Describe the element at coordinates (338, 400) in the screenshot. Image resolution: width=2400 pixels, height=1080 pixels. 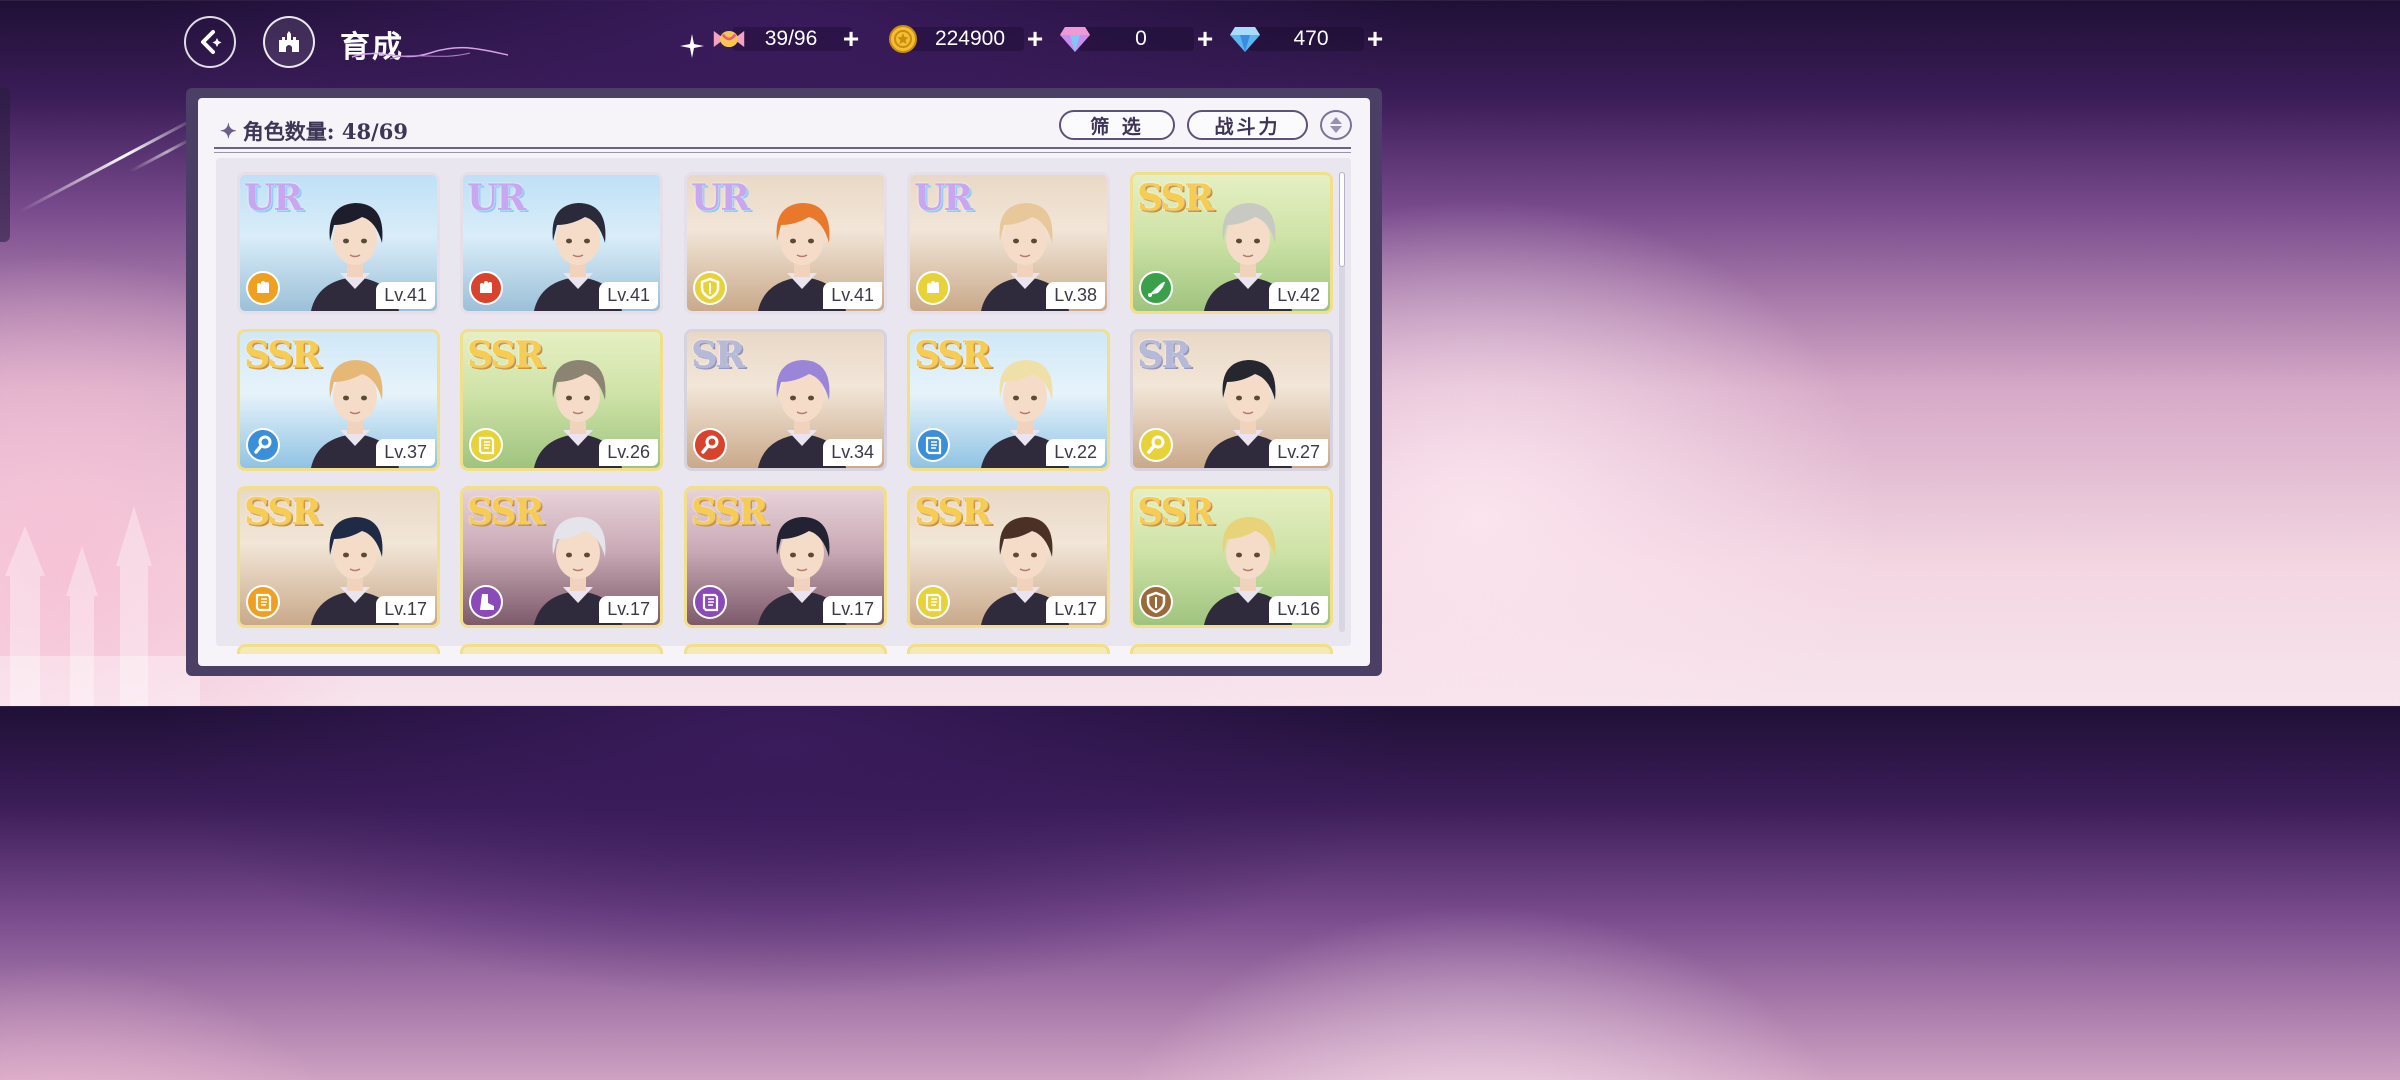
I see `character-card: SSR Lv.37` at that location.